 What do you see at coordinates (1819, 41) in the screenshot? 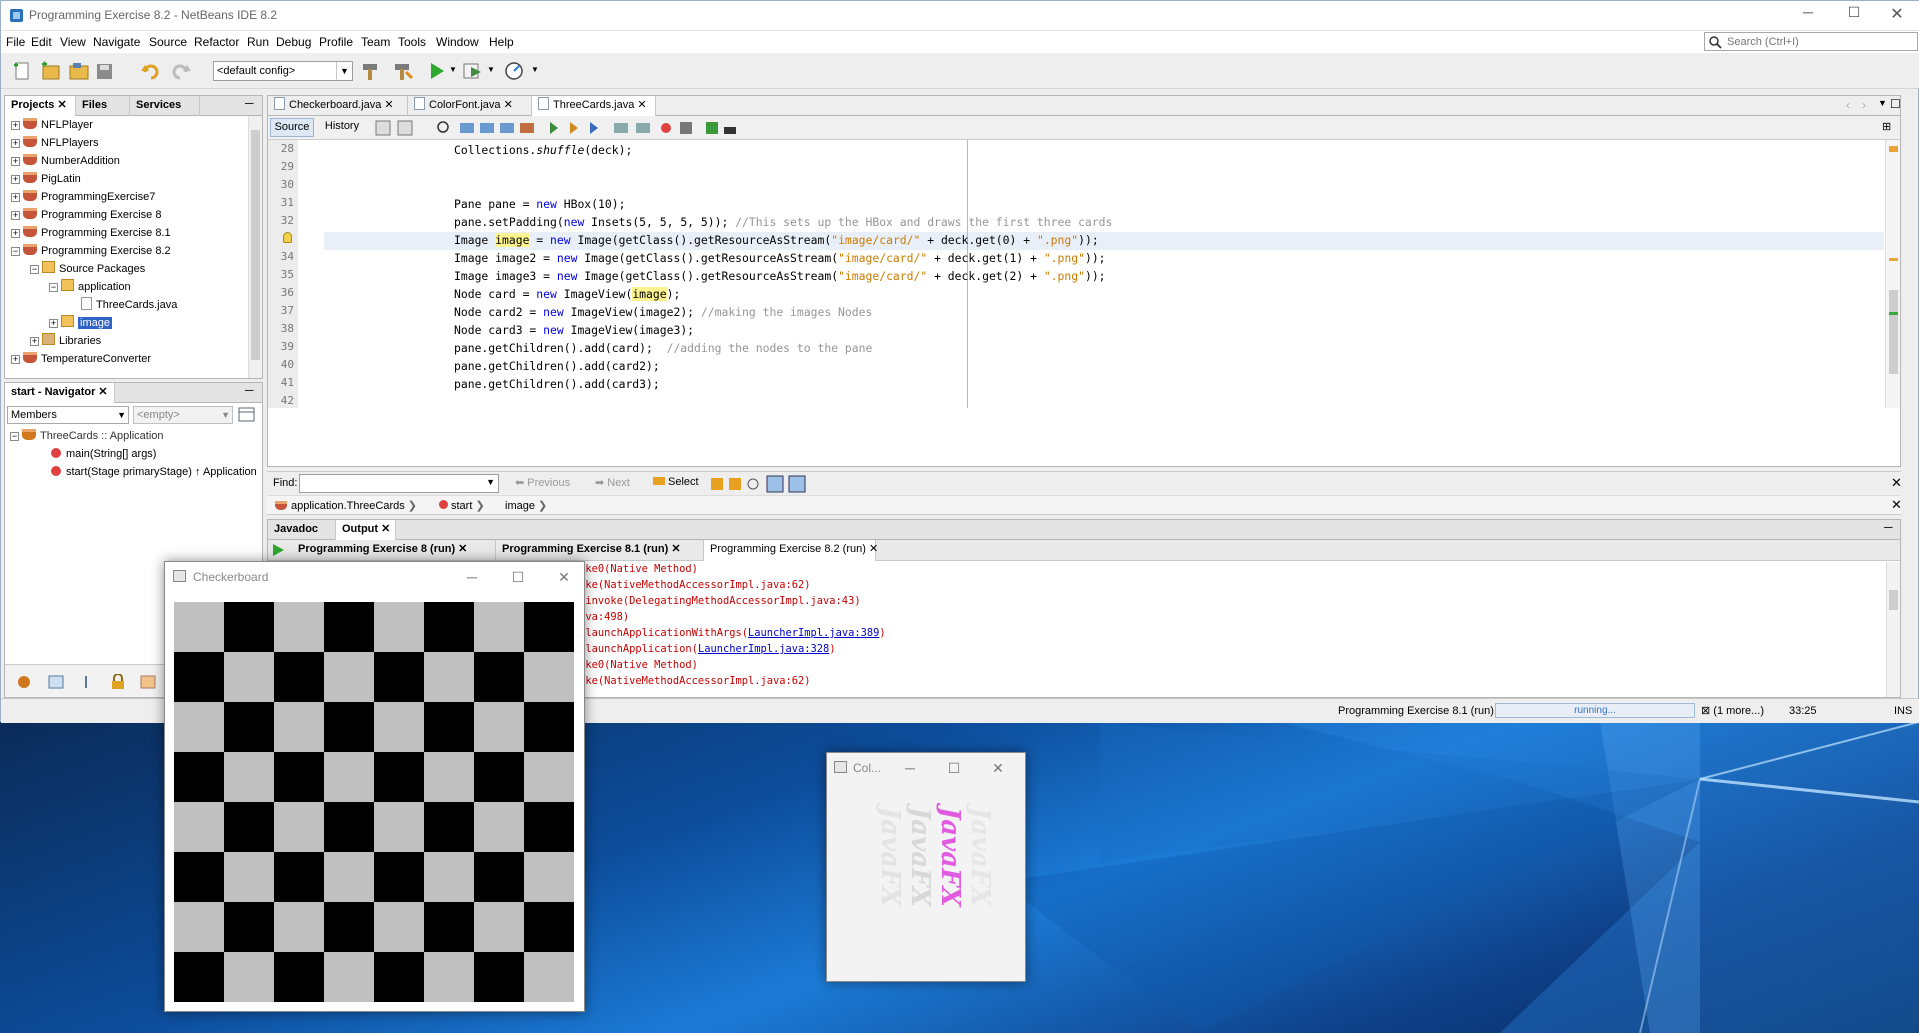
I see `search-input` at bounding box center [1819, 41].